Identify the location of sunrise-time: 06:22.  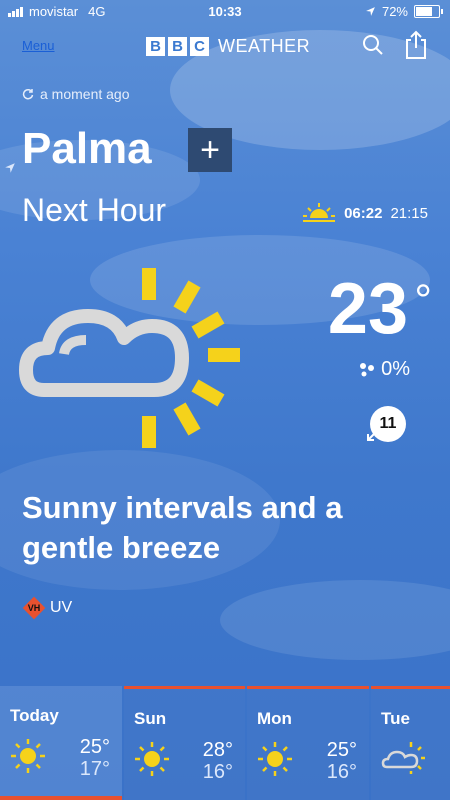
(363, 213).